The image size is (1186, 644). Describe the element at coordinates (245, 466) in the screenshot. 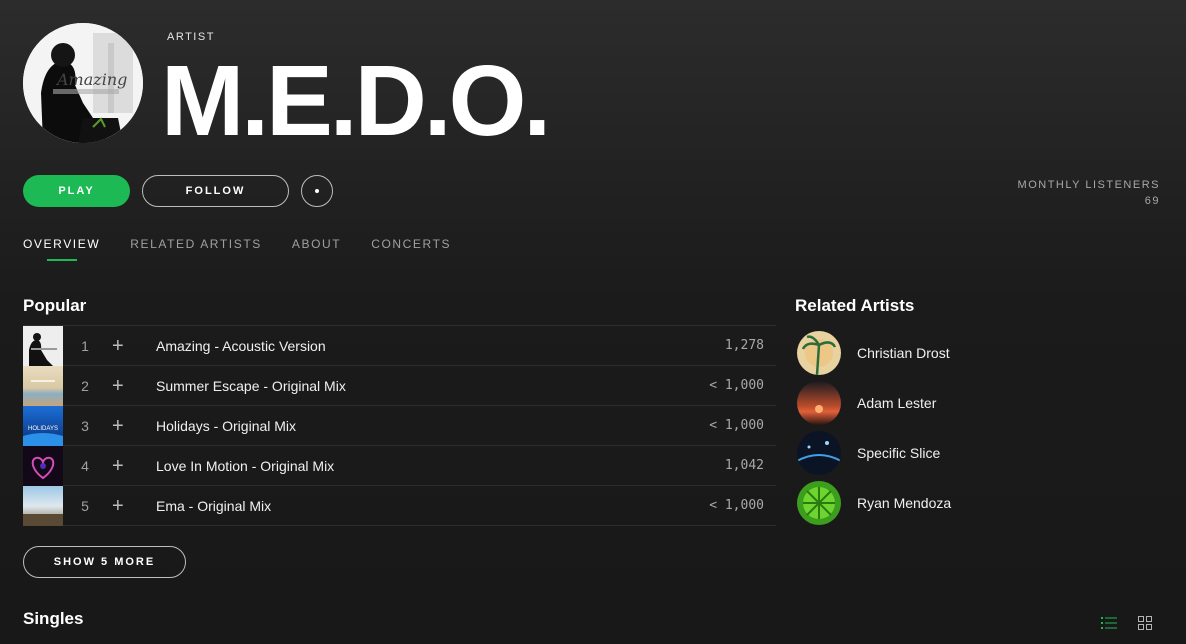

I see `track-title: Love In Motion - Original Mix` at that location.